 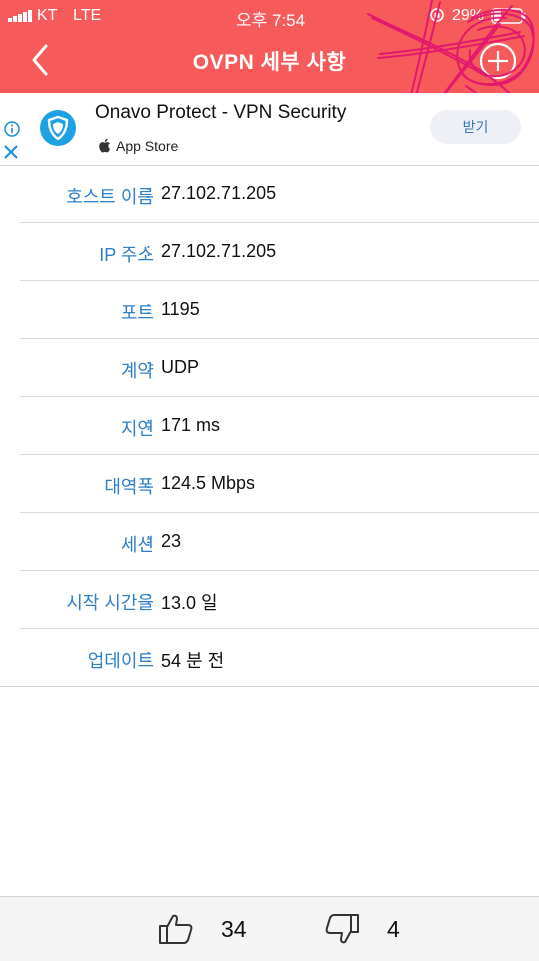 I want to click on carrier-label: KT, so click(x=47, y=15).